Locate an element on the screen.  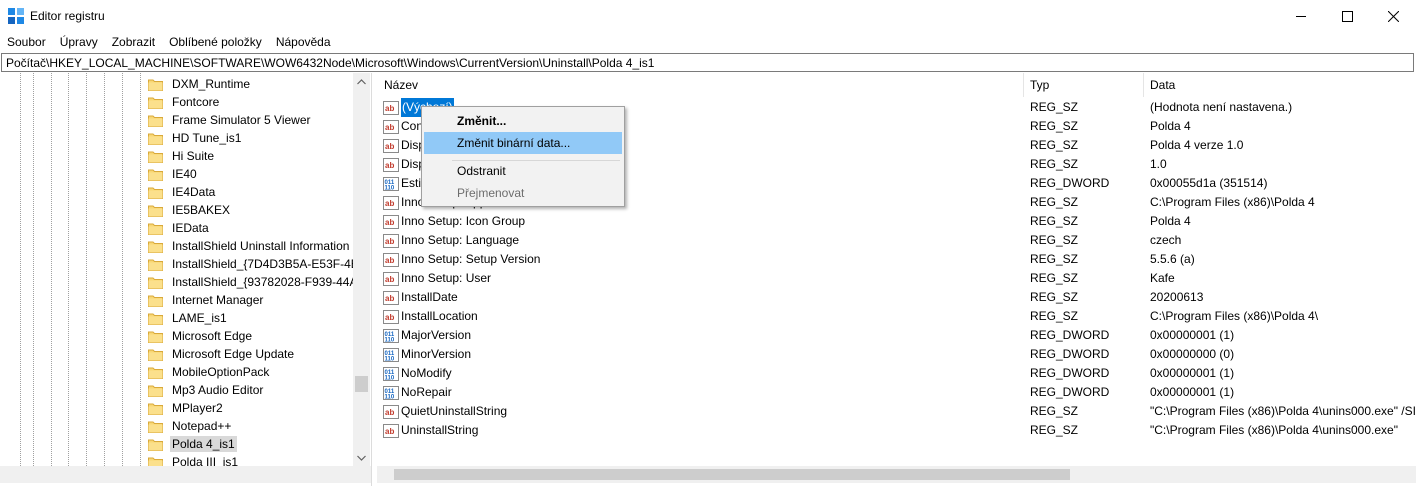
value-row: 011 110 NoRepair REG_DWORD 0x00000001 (1) is located at coordinates (896, 392).